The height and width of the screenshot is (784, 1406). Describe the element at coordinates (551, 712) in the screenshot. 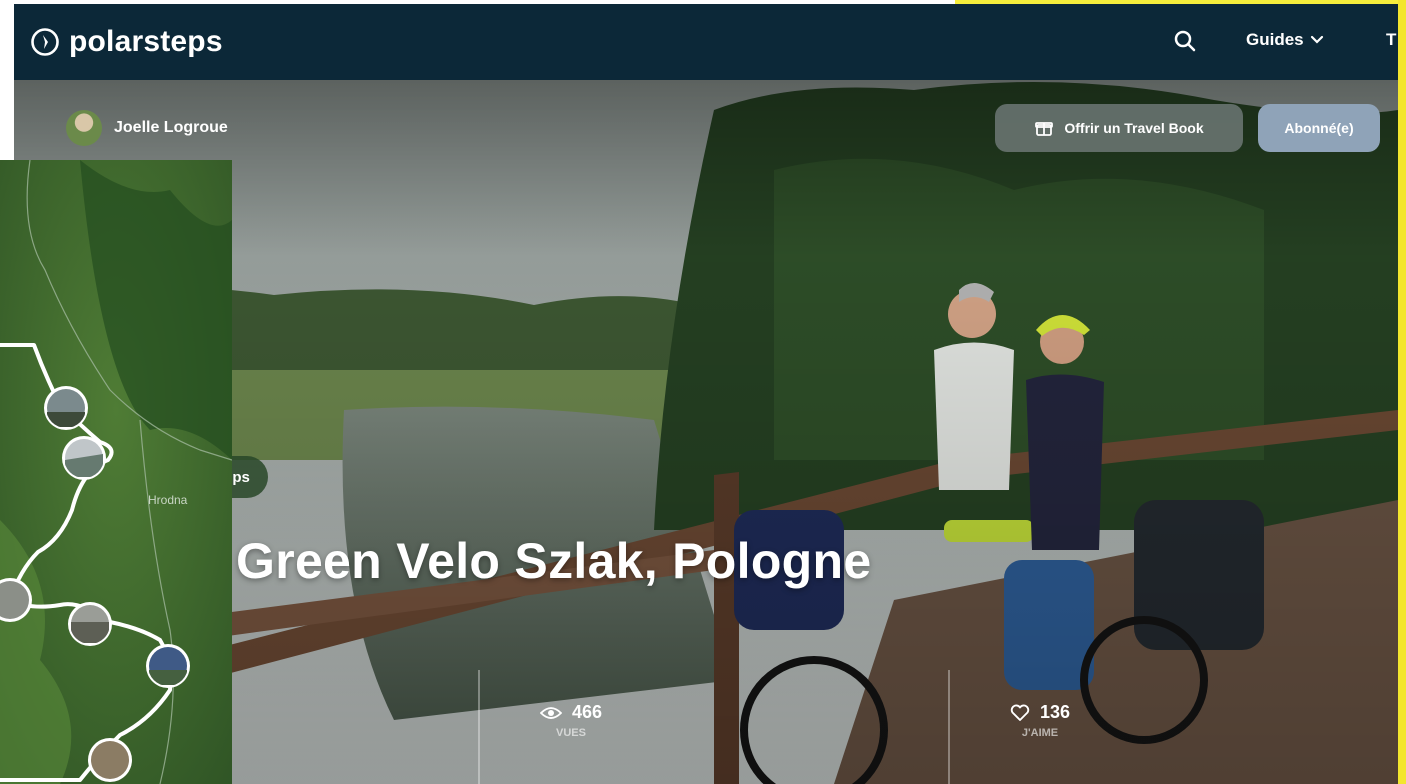

I see `eye-icon` at that location.